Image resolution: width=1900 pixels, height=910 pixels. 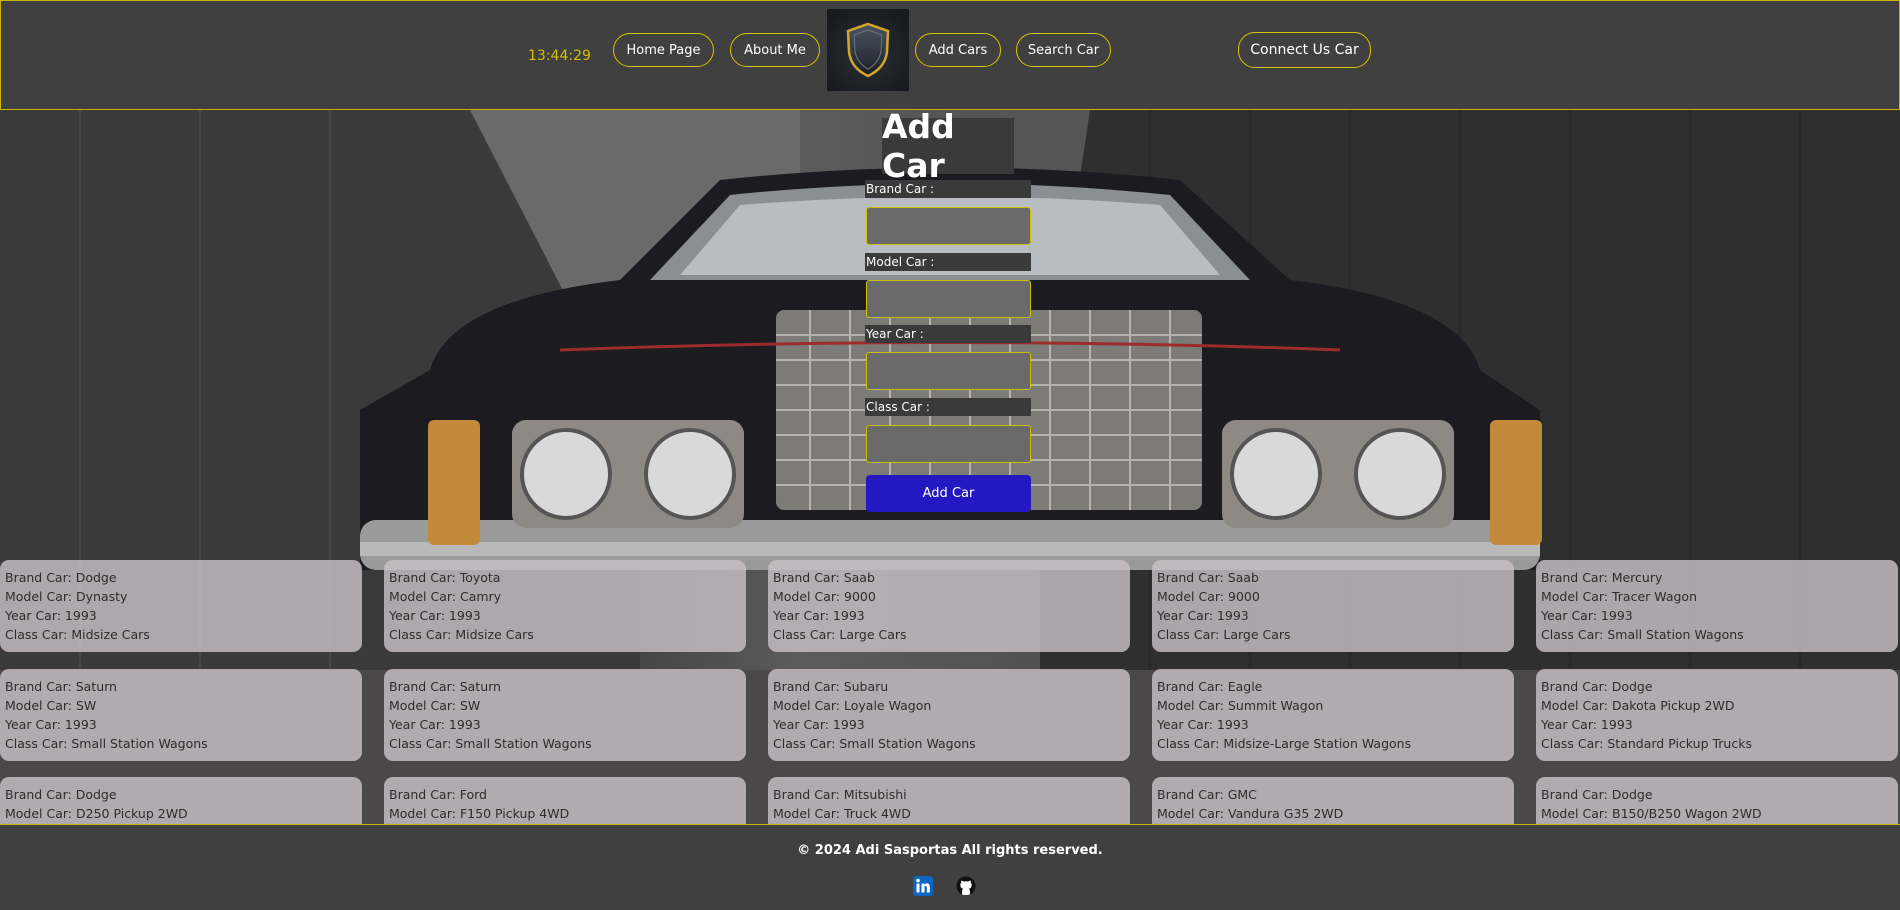 What do you see at coordinates (948, 493) in the screenshot?
I see `add-car-submit-button: Add Car` at bounding box center [948, 493].